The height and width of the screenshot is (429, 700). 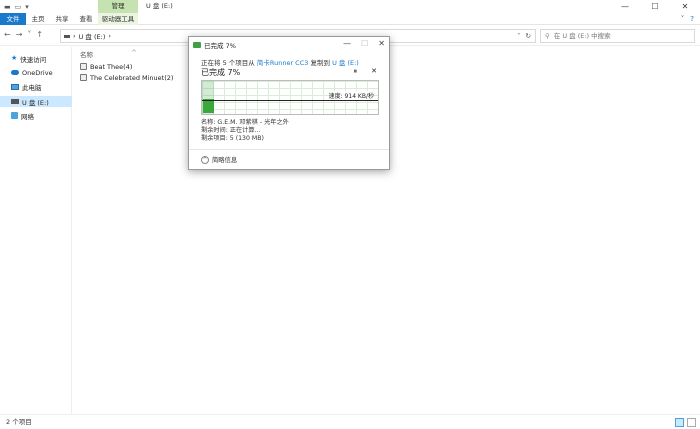 I want to click on sidebar-item-onedrive: OneDrive, so click(x=36, y=72).